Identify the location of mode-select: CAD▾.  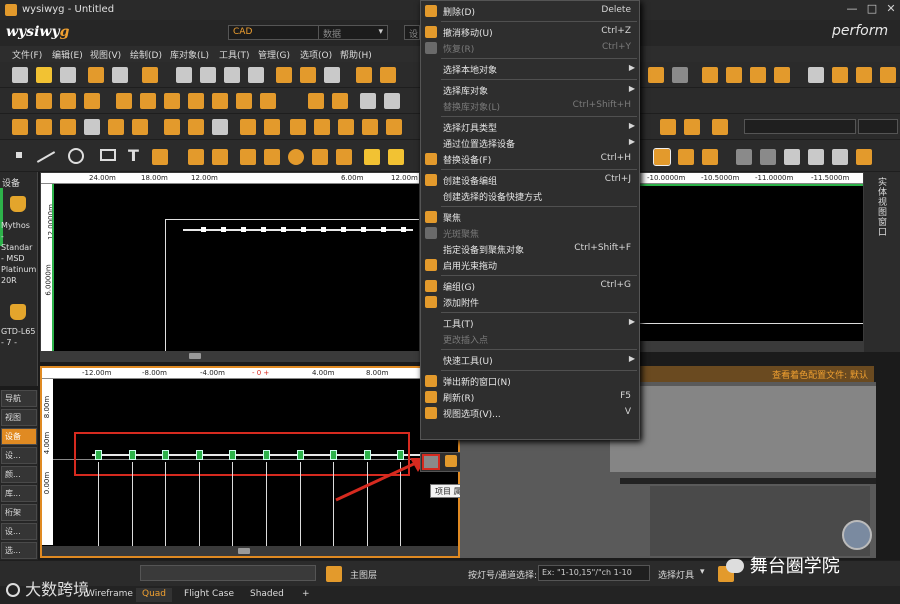
(278, 32).